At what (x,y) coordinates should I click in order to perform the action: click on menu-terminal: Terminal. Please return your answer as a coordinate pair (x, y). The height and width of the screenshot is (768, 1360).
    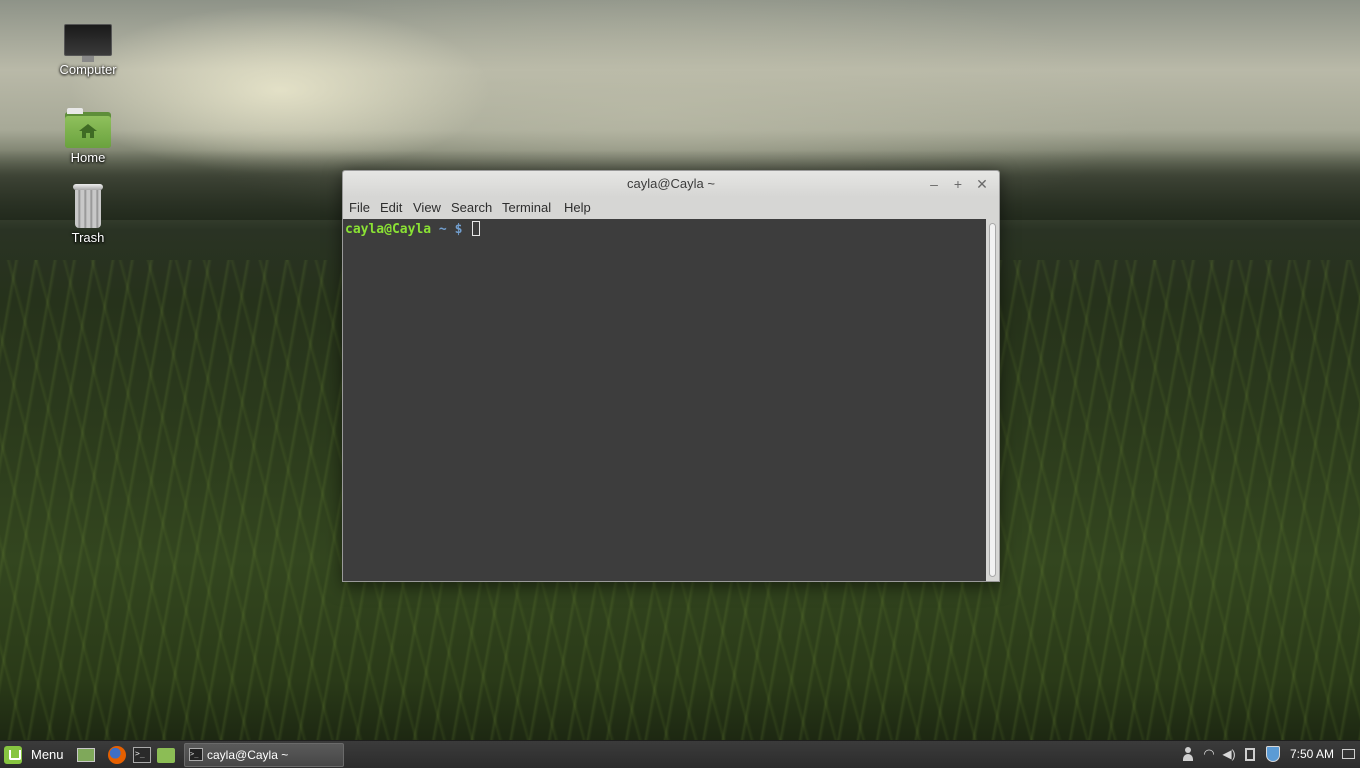
    Looking at the image, I should click on (526, 207).